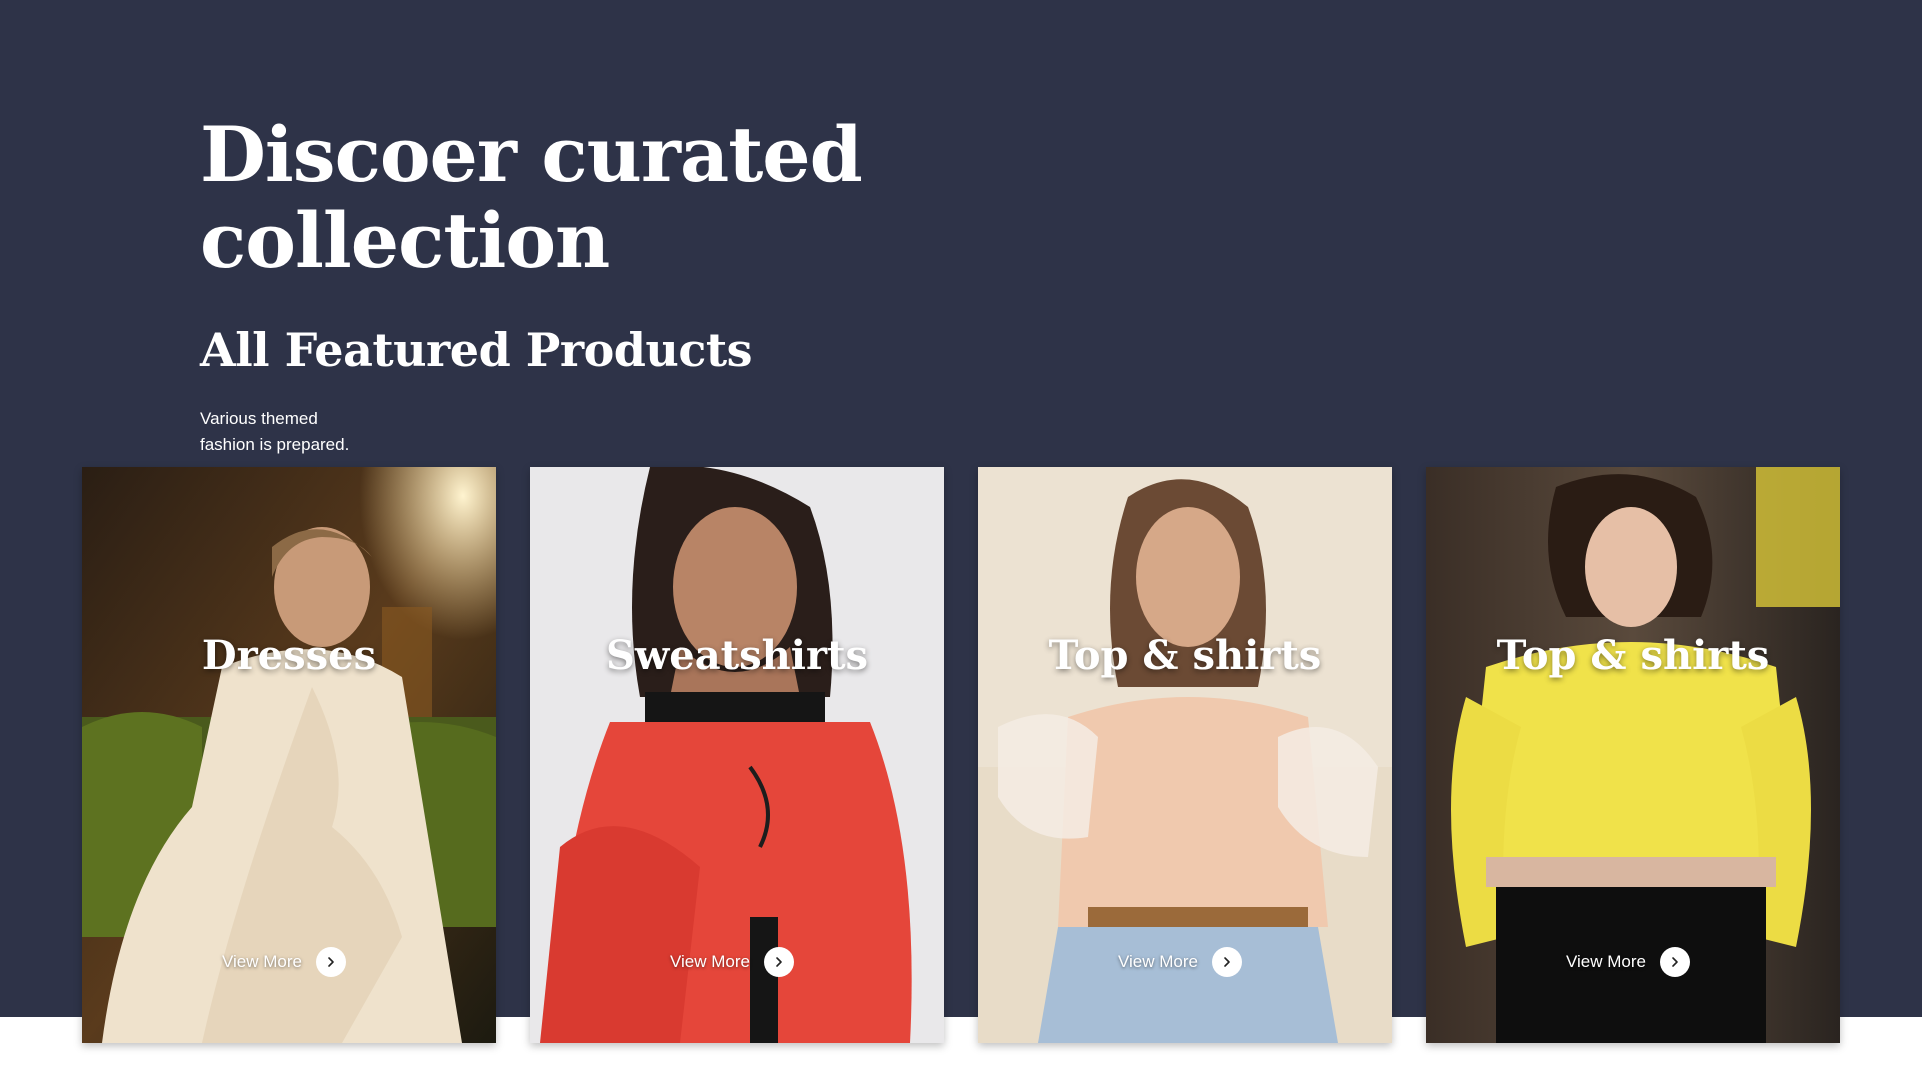 The width and height of the screenshot is (1922, 1078). What do you see at coordinates (531, 154) in the screenshot?
I see `headline-line-1: Discoer curated` at bounding box center [531, 154].